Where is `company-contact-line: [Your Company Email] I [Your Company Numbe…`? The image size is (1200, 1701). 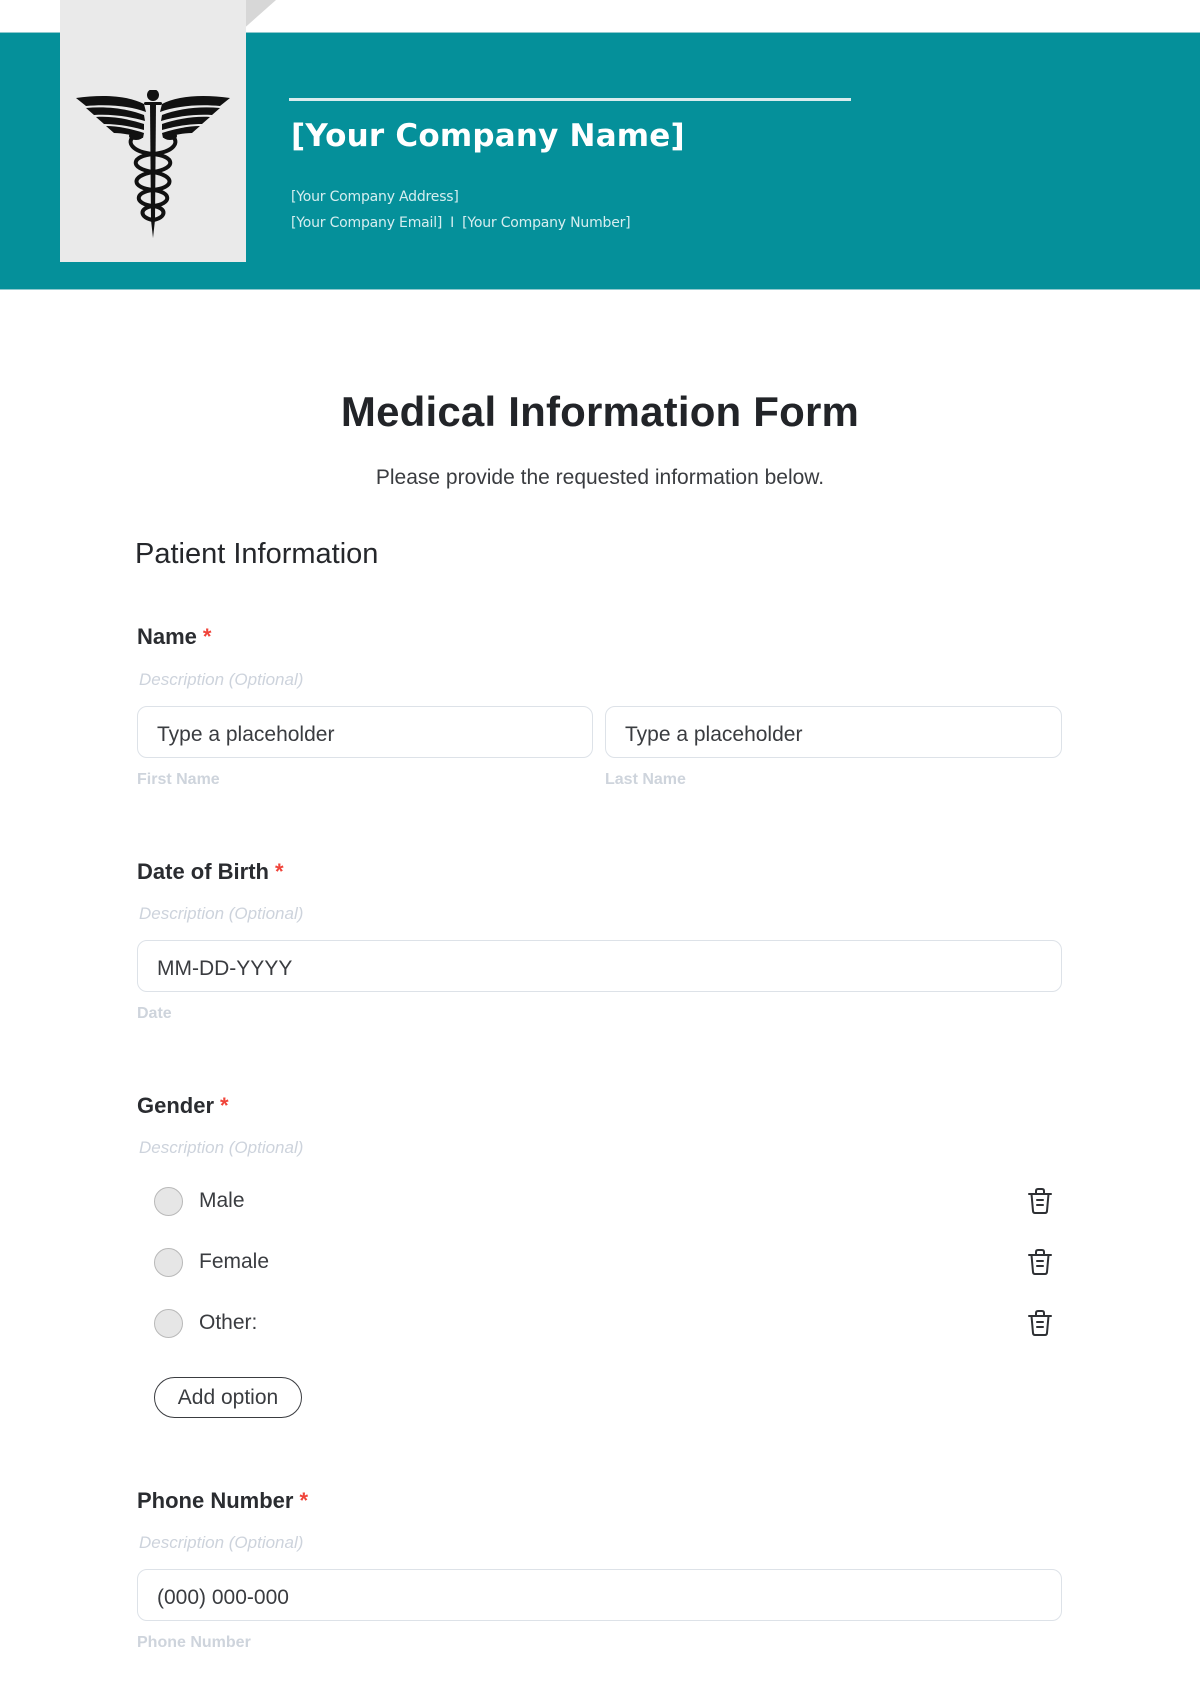 company-contact-line: [Your Company Email] I [Your Company Numbe… is located at coordinates (461, 223).